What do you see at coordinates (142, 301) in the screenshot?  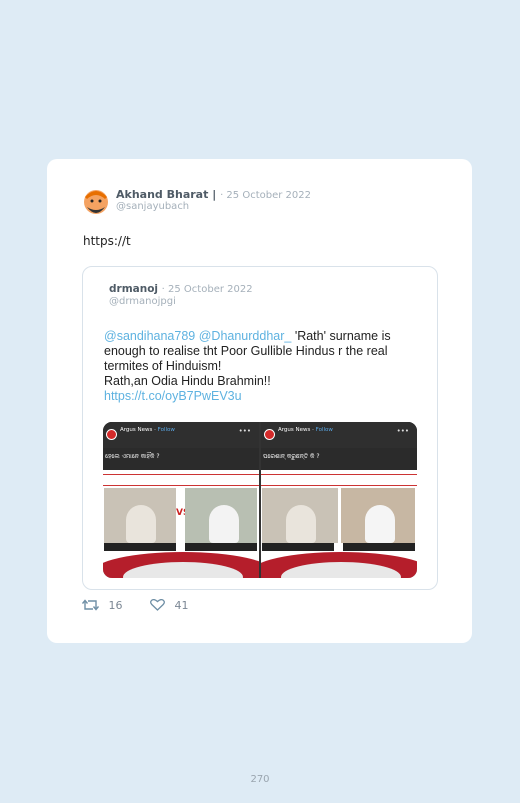 I see `quoted-handle: @drmanojpgi` at bounding box center [142, 301].